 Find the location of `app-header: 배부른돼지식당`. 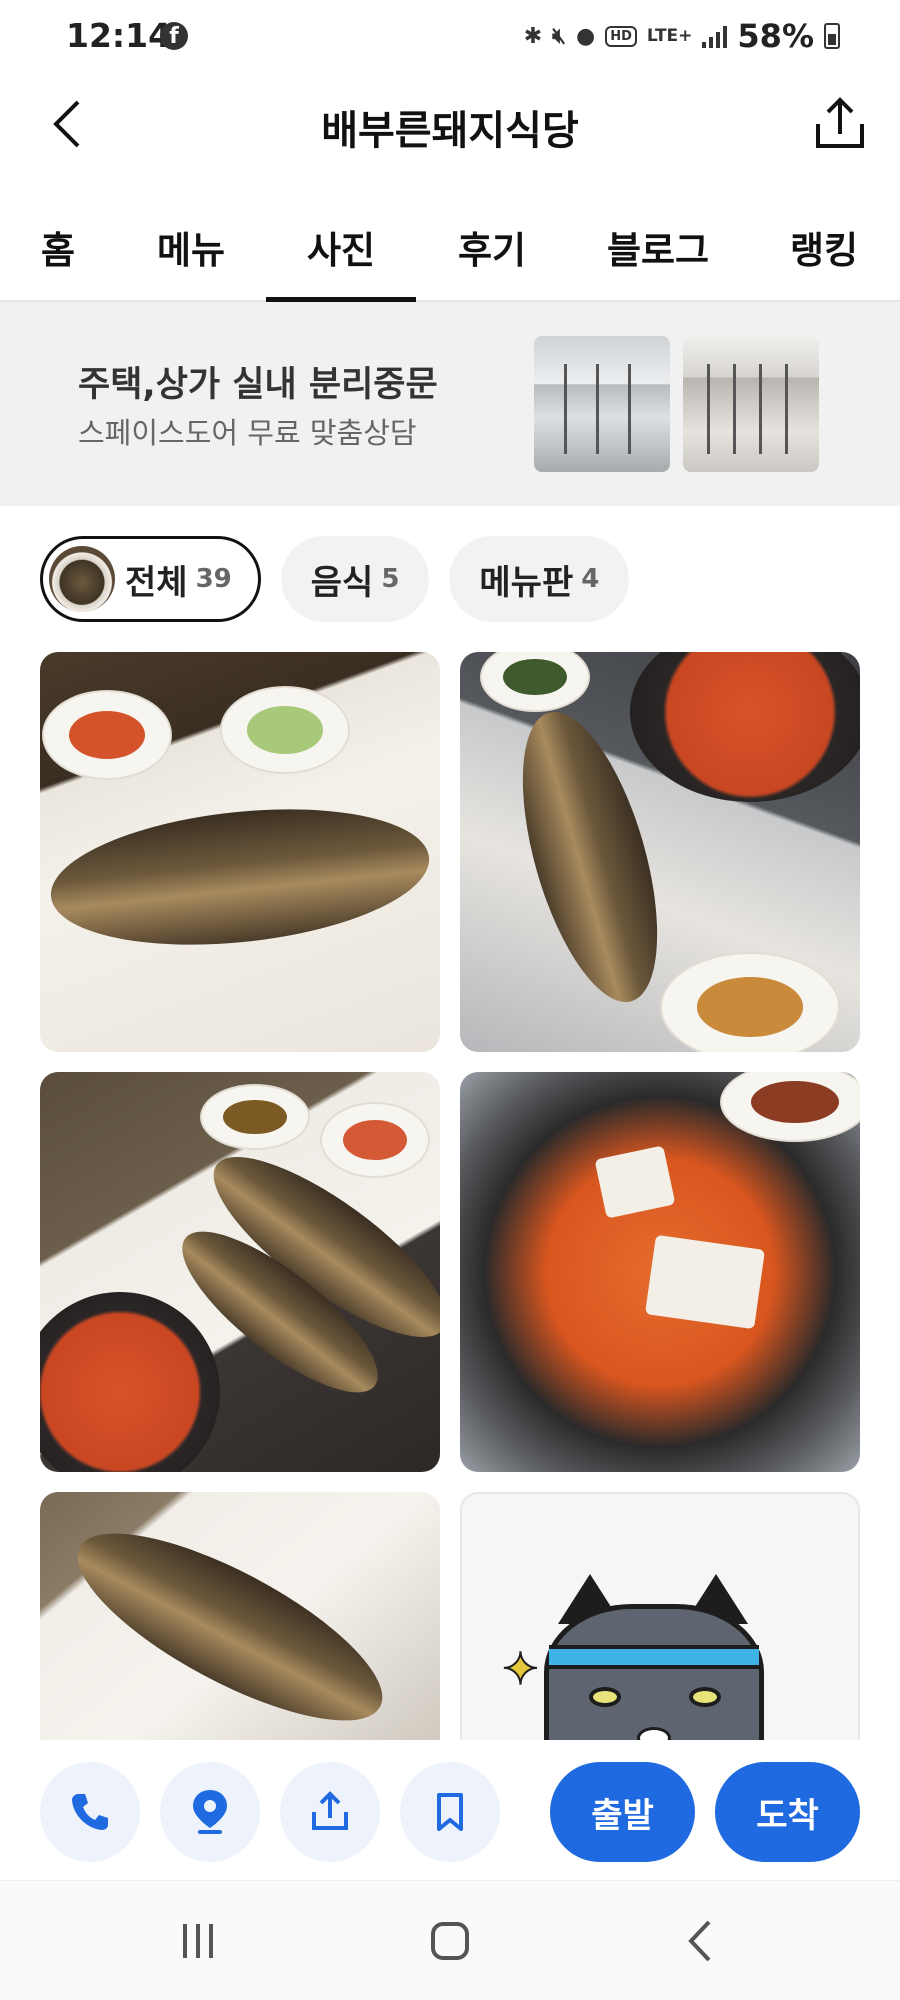

app-header: 배부른돼지식당 is located at coordinates (450, 125).